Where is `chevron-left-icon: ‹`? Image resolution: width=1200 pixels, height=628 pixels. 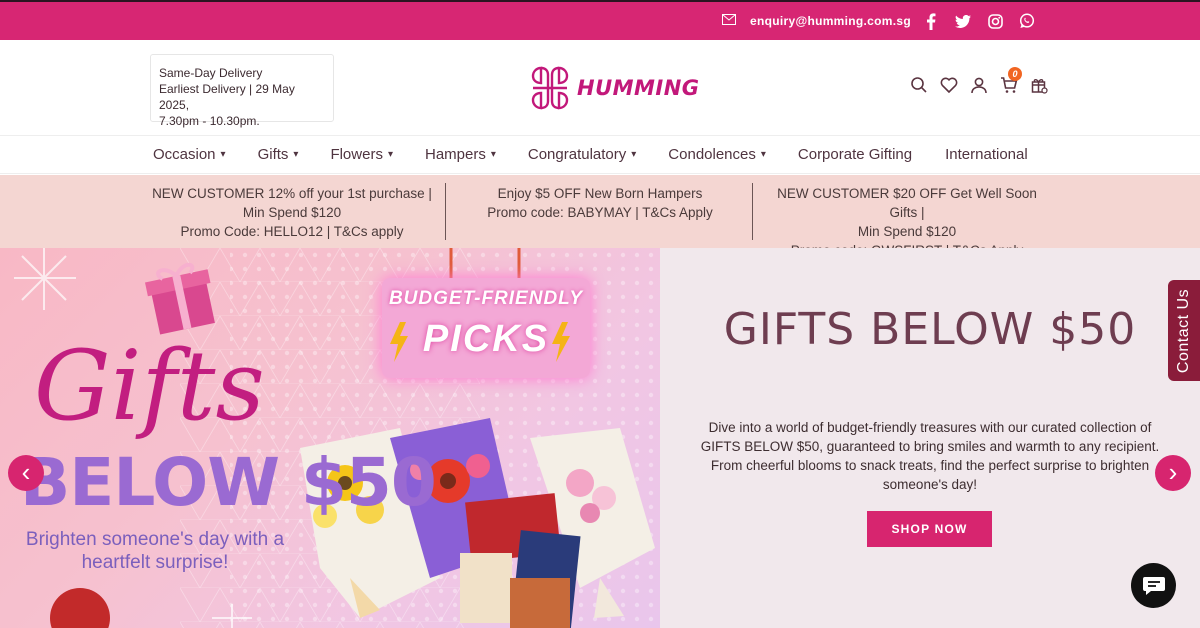 chevron-left-icon: ‹ is located at coordinates (26, 471).